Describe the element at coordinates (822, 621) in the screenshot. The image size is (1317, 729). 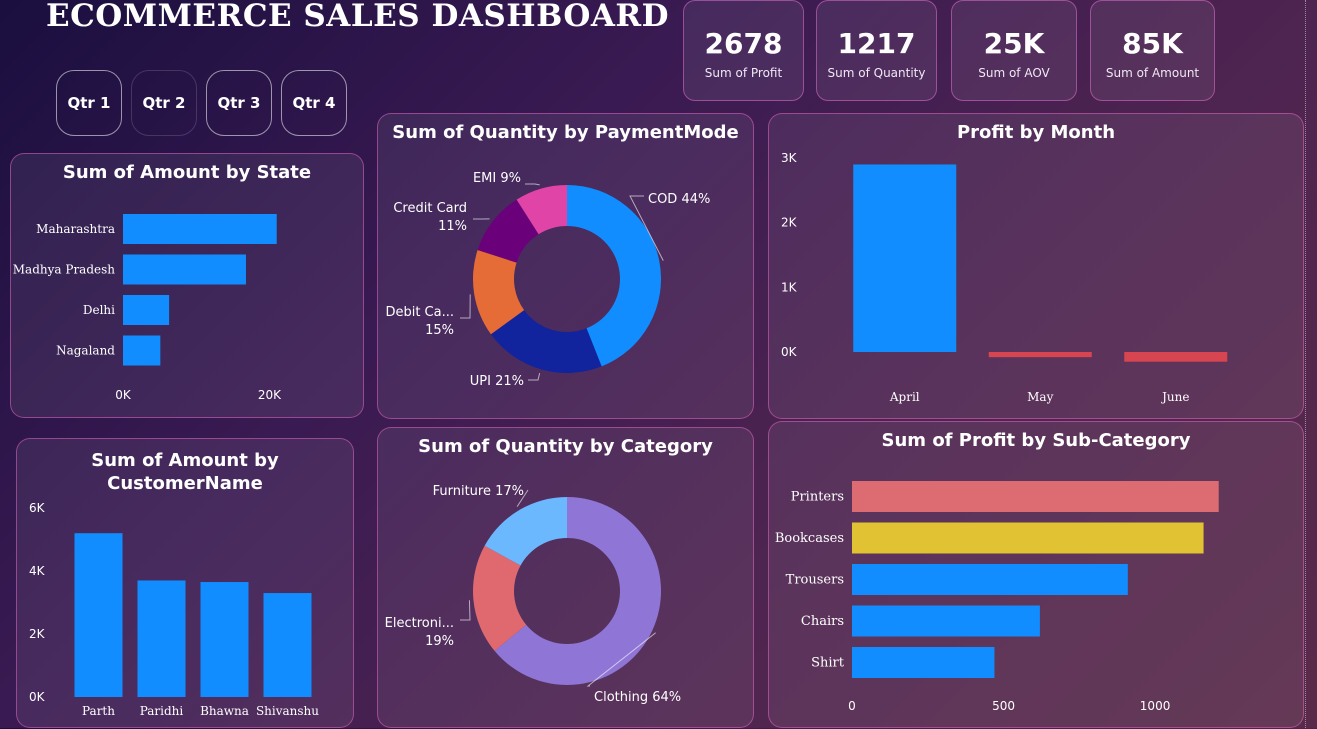
I see `subcategory-category-label: Chairs` at that location.